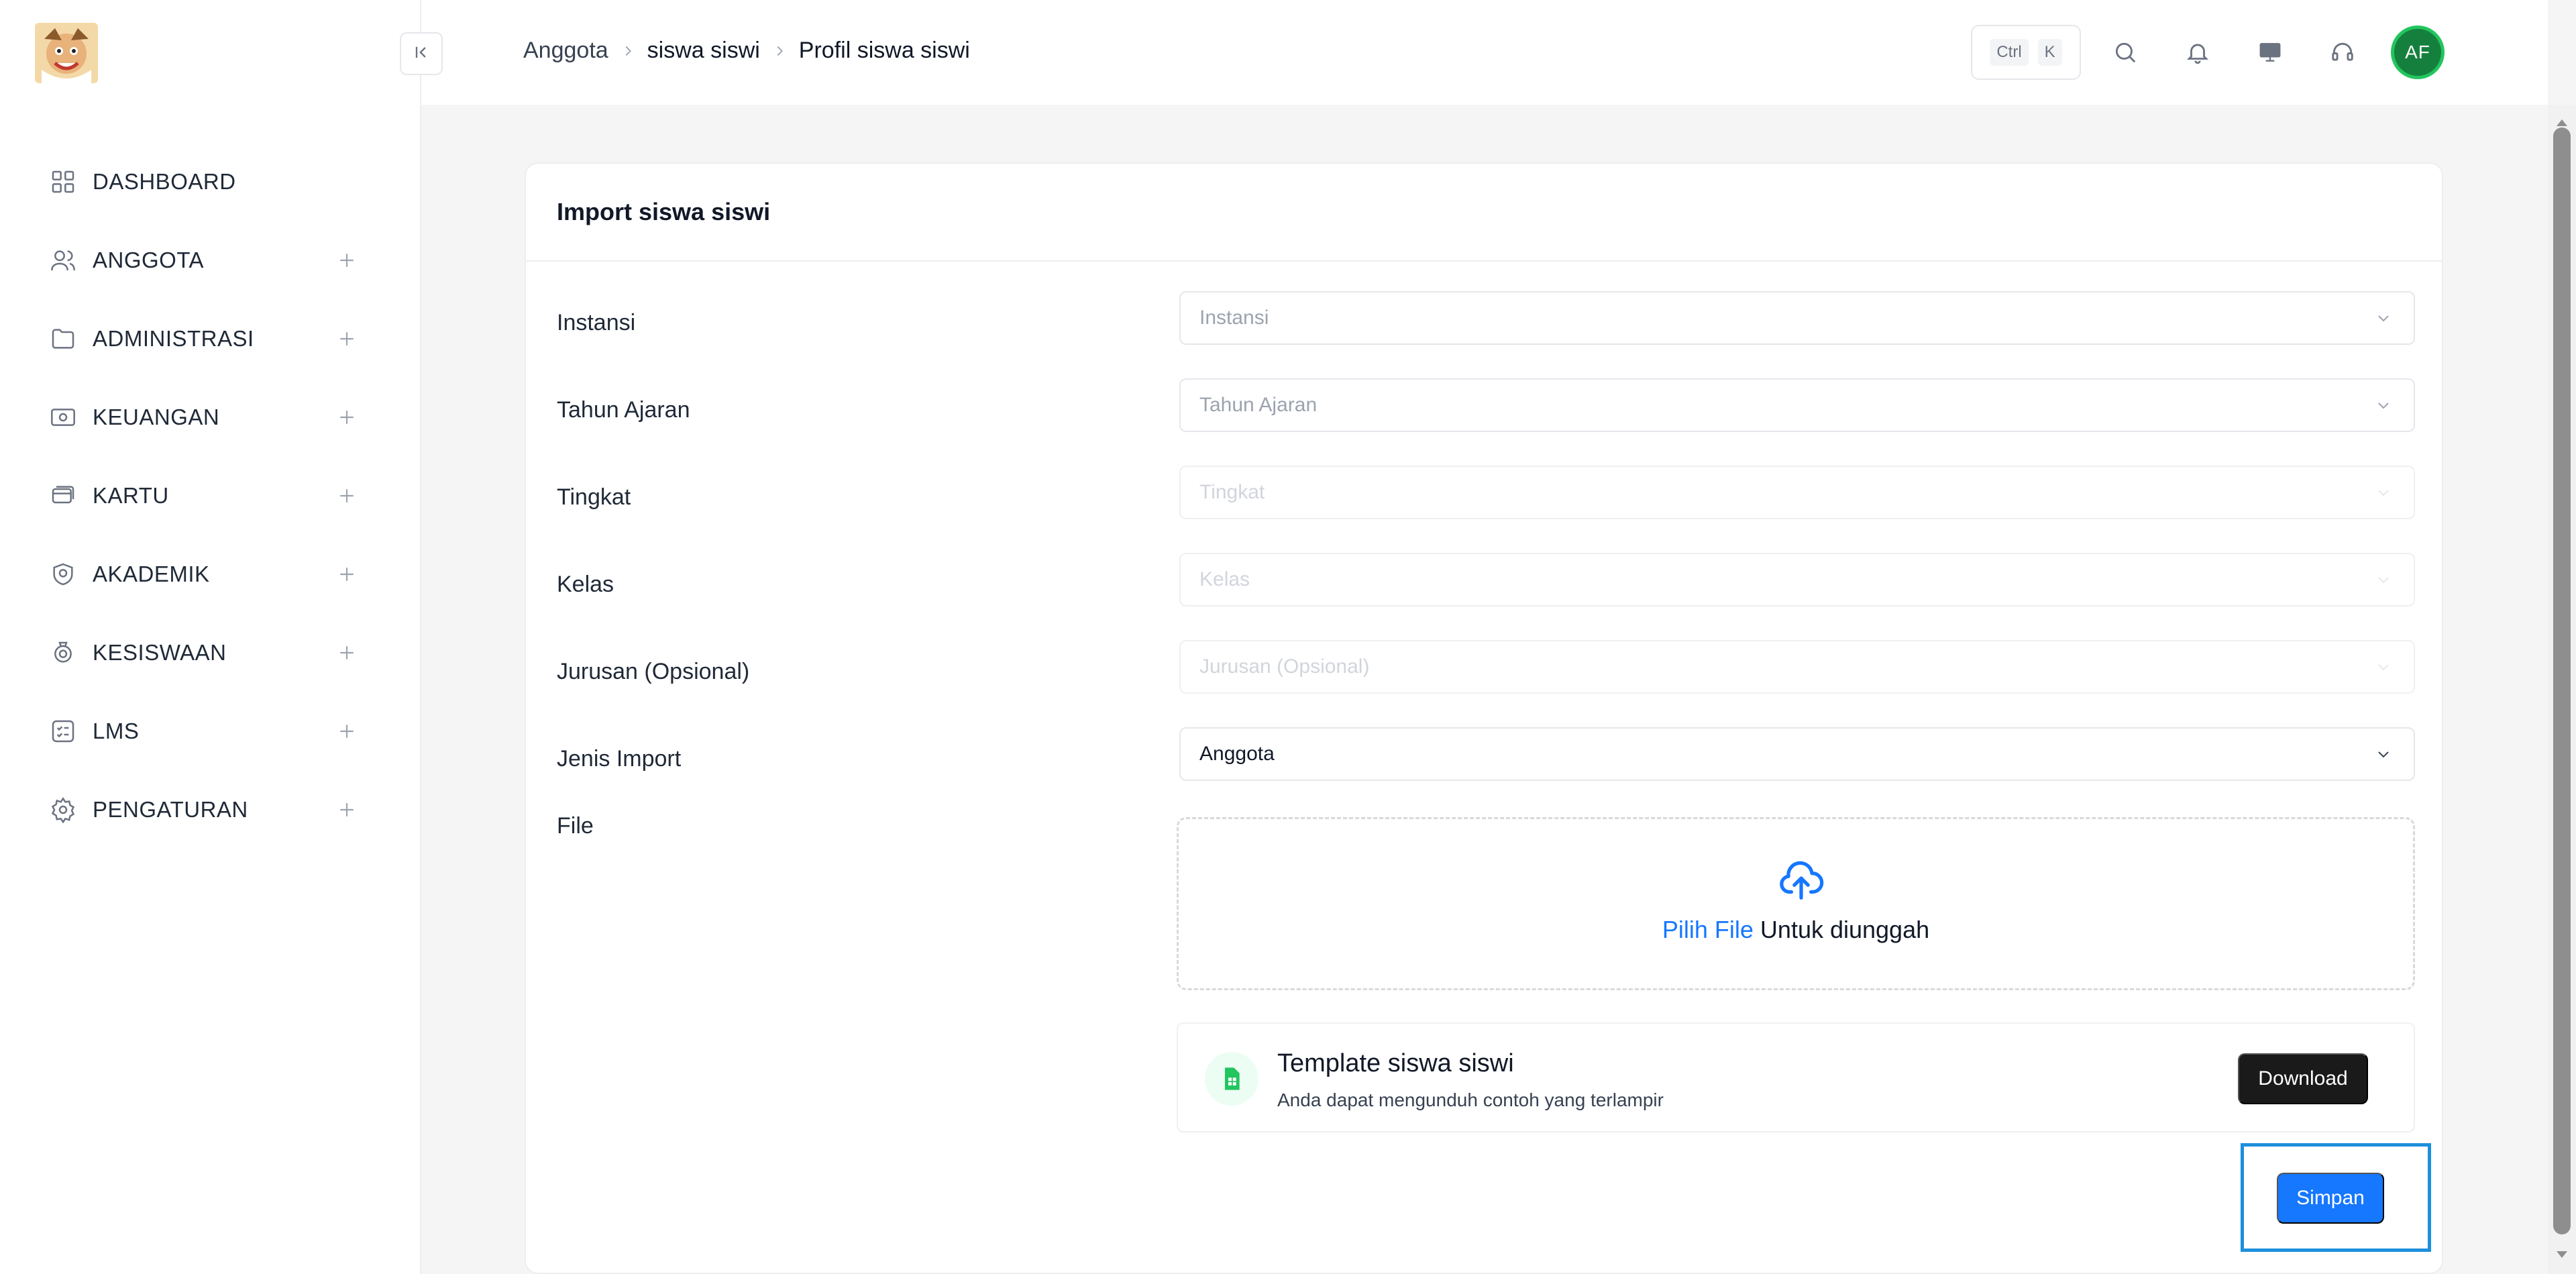  What do you see at coordinates (170, 809) in the screenshot?
I see `sidebar-item-label: PENGATURAN` at bounding box center [170, 809].